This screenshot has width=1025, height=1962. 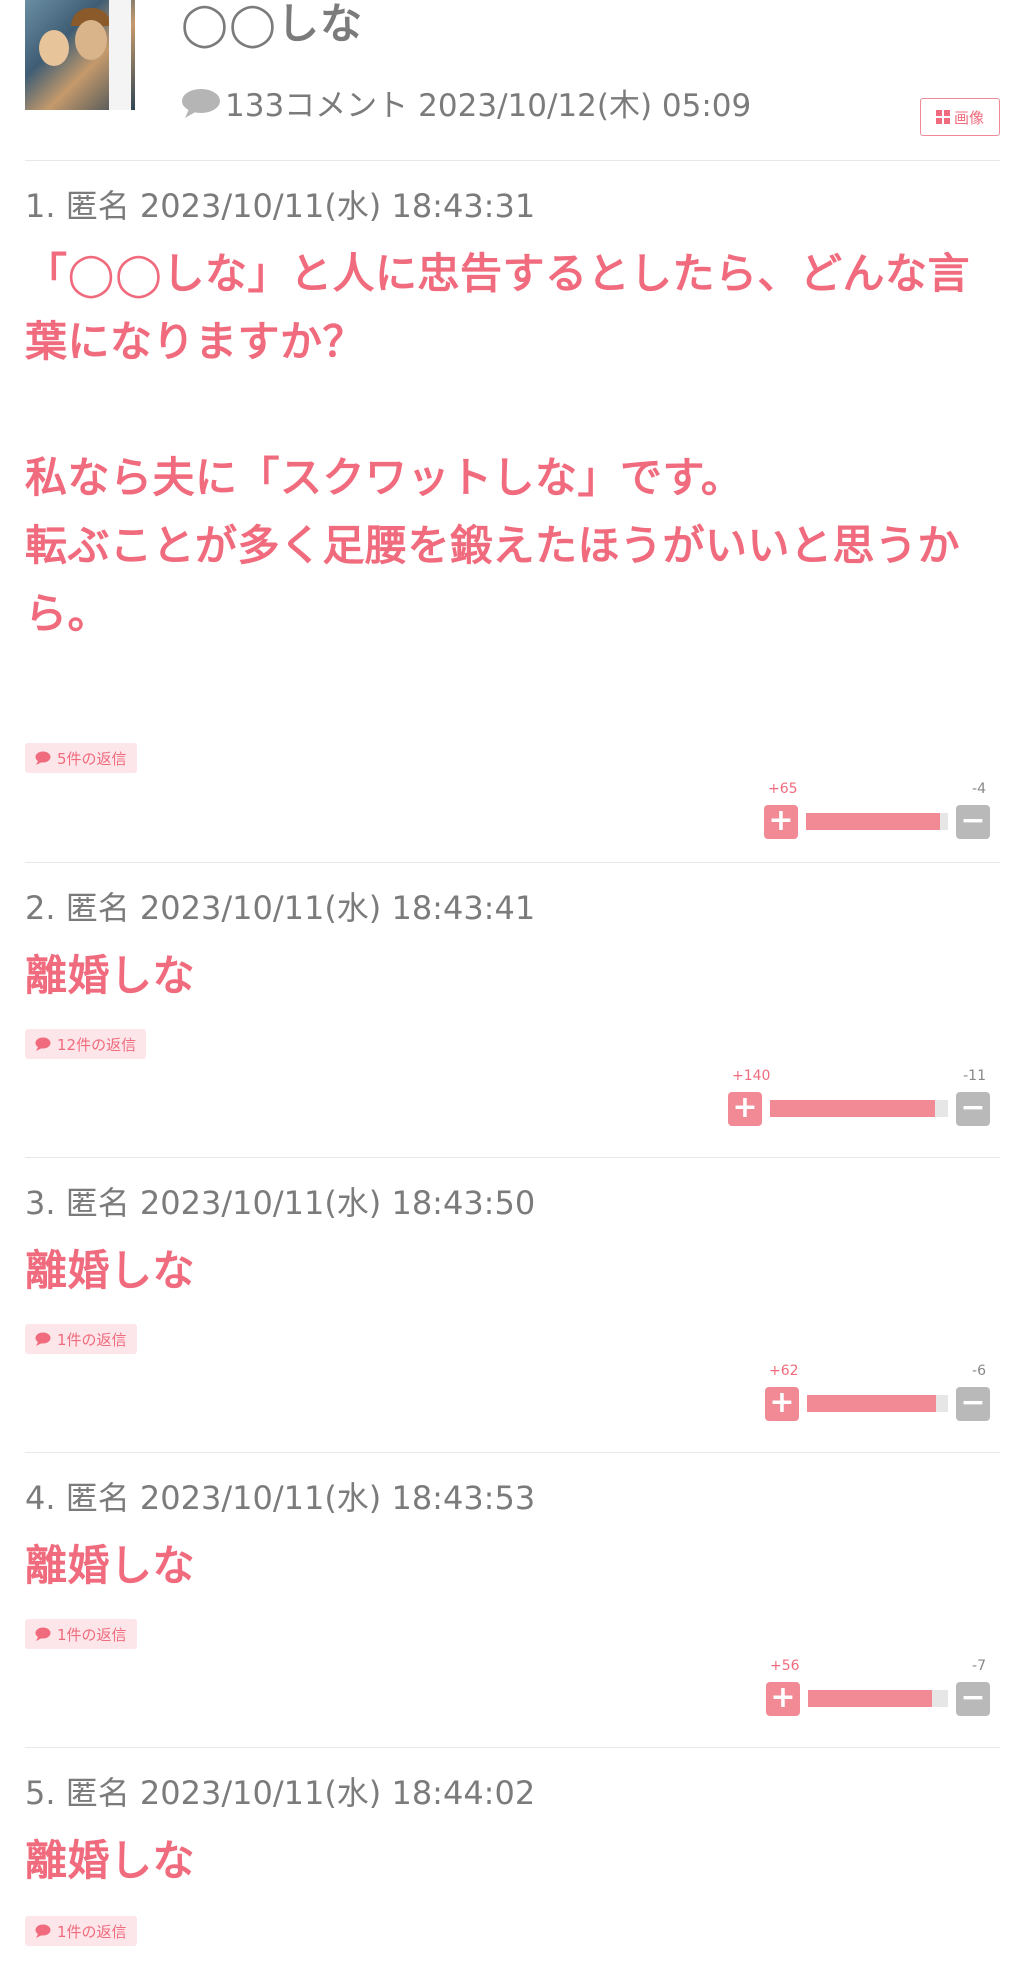 What do you see at coordinates (878, 1688) in the screenshot?
I see `vote-widget: +56 -7 + −` at bounding box center [878, 1688].